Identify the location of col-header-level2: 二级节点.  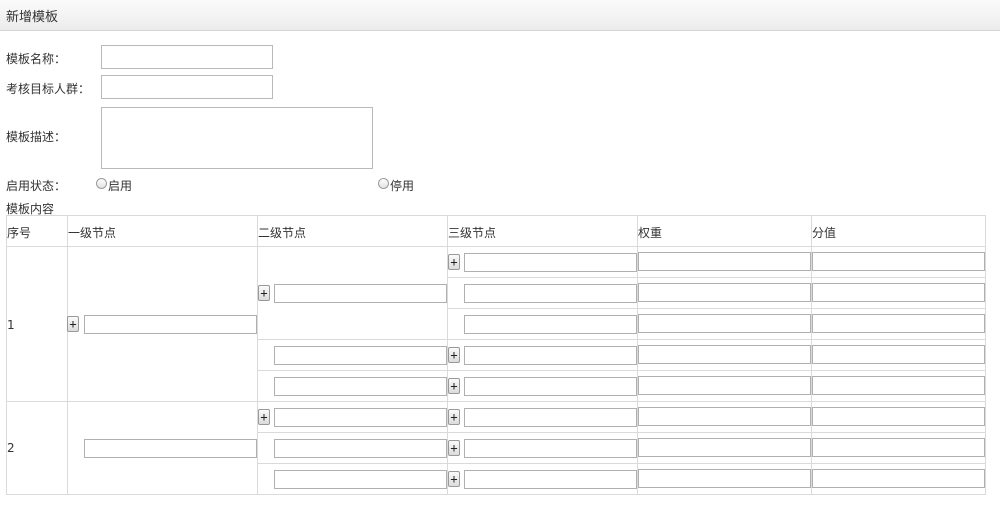
(282, 233).